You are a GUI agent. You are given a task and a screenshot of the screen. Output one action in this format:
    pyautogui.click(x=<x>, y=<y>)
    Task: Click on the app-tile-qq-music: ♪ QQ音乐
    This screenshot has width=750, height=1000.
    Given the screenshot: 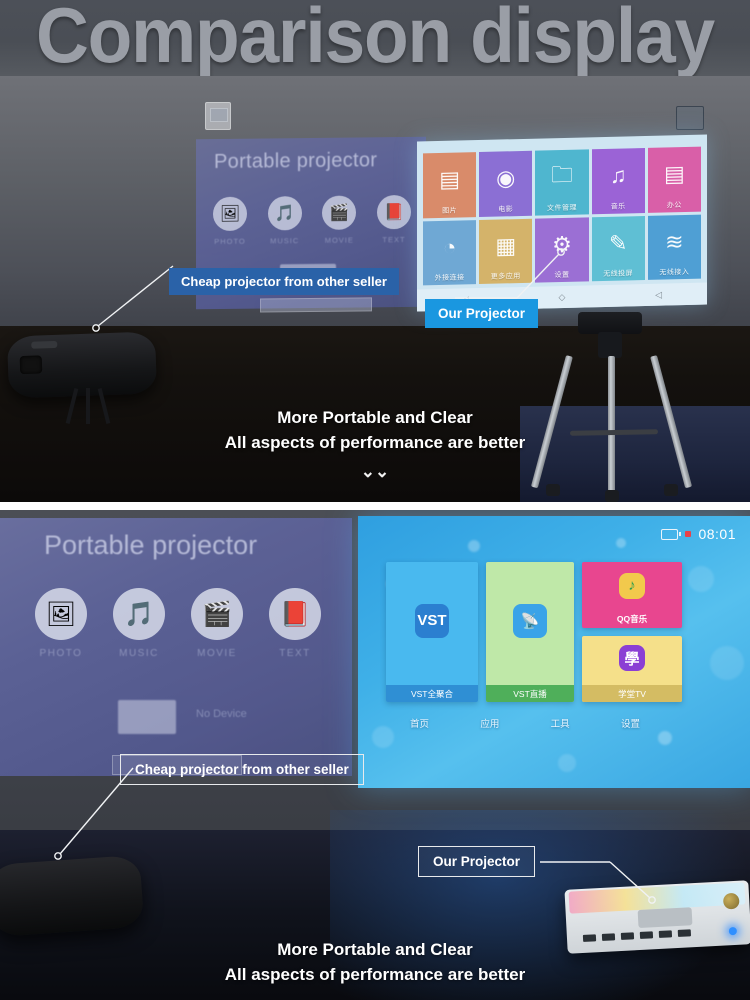 What is the action you would take?
    pyautogui.click(x=632, y=595)
    